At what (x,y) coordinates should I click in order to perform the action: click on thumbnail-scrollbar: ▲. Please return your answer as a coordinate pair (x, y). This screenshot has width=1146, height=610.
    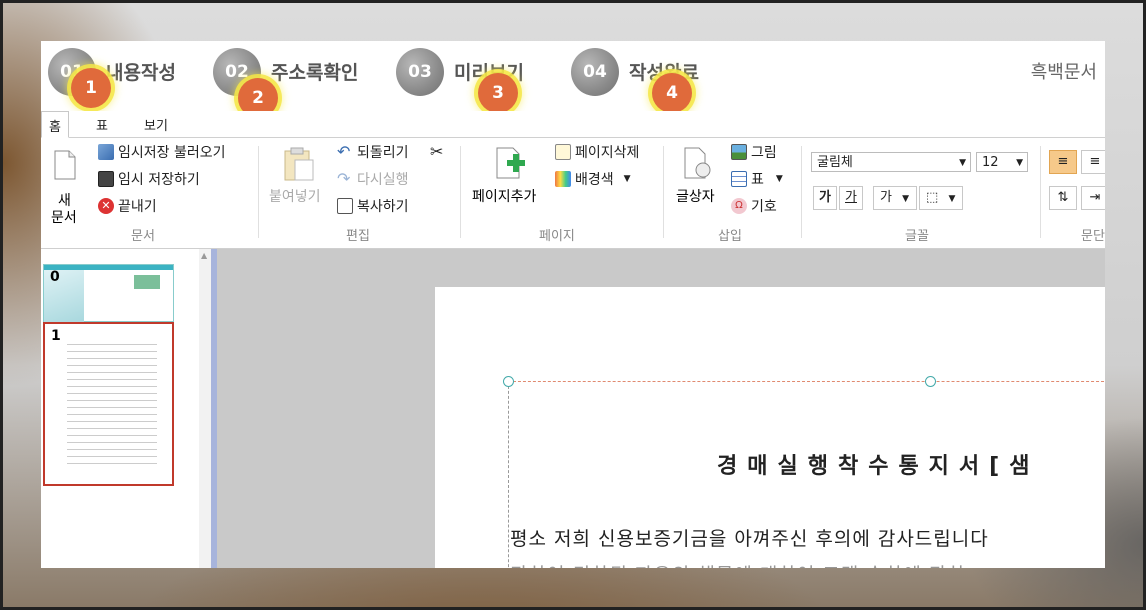
    Looking at the image, I should click on (205, 408).